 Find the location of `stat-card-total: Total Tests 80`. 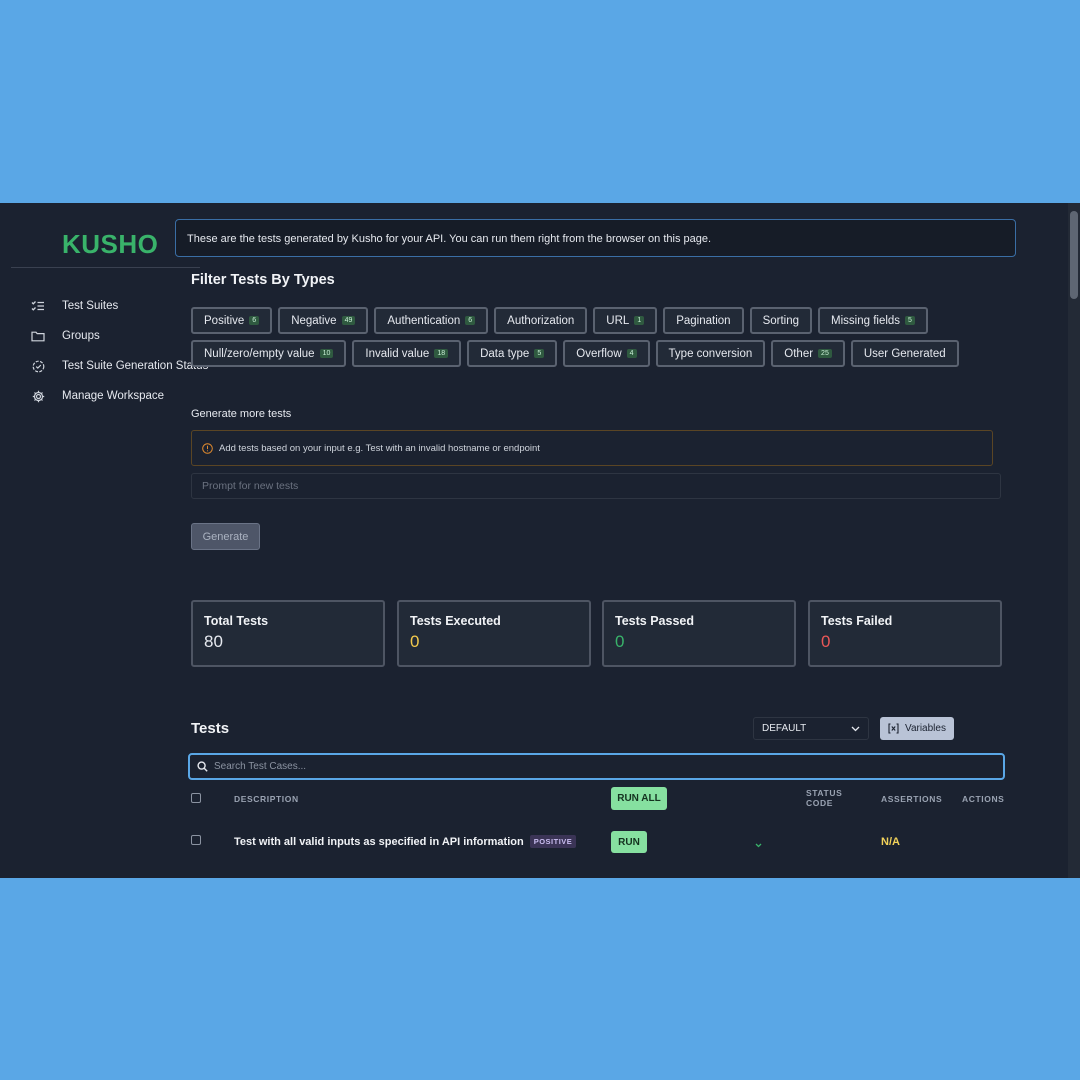

stat-card-total: Total Tests 80 is located at coordinates (288, 633).